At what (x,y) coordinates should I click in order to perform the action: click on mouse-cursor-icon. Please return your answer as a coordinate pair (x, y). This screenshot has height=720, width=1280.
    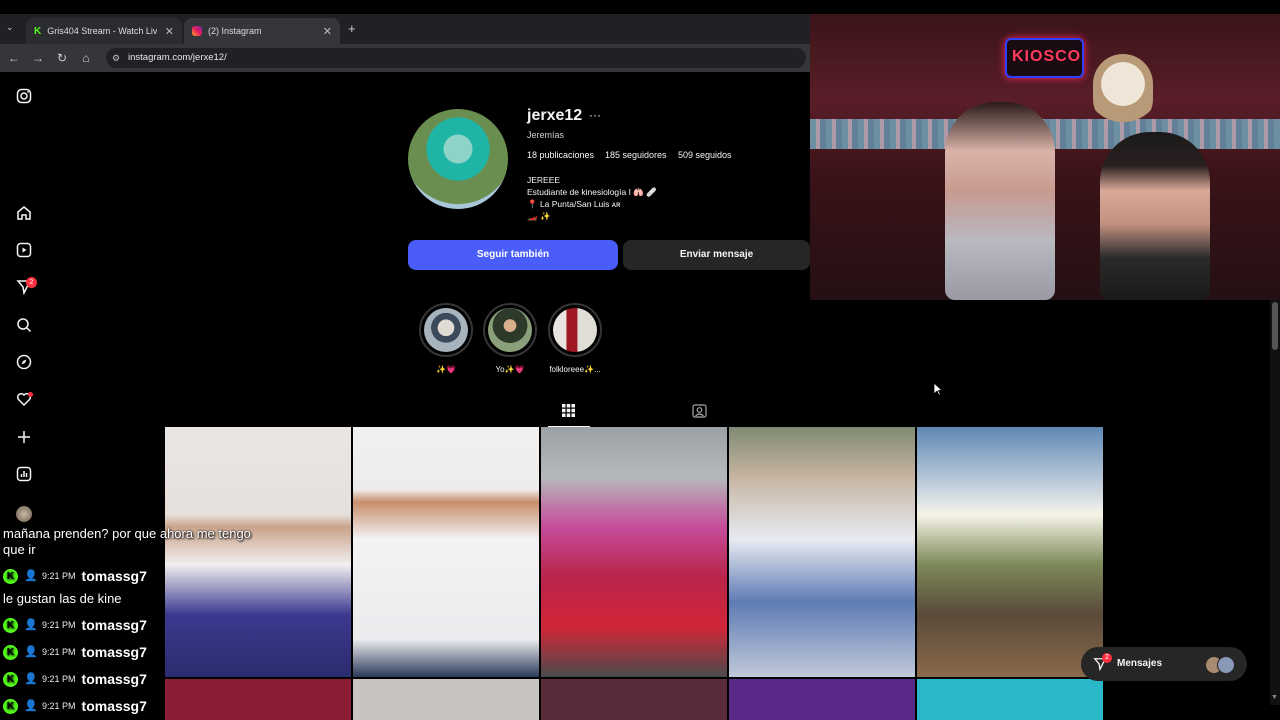
    Looking at the image, I should click on (938, 389).